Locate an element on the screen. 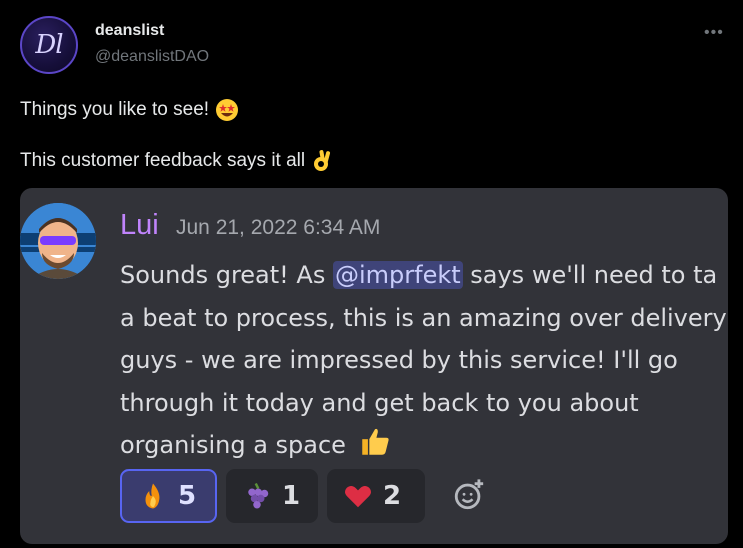 The width and height of the screenshot is (743, 548). user-mention: @imprfekt is located at coordinates (397, 275).